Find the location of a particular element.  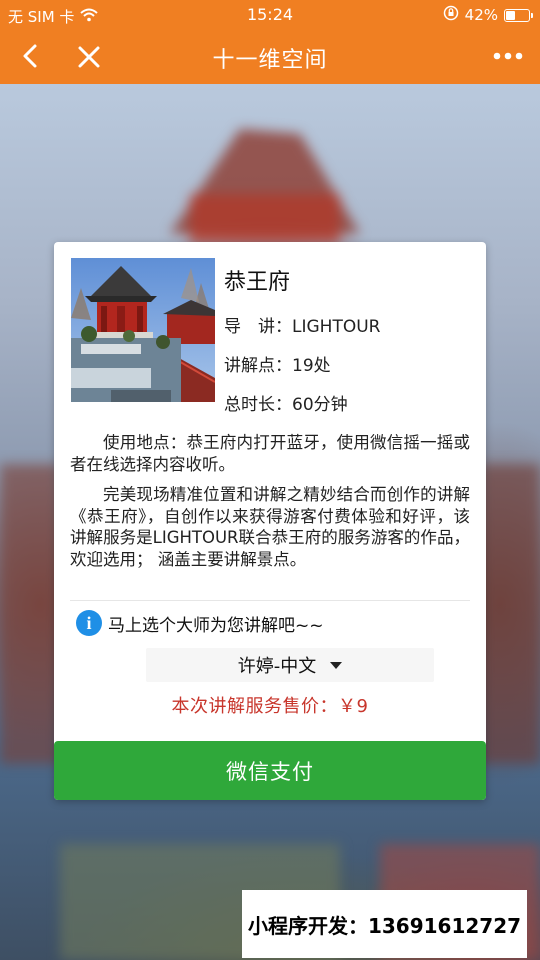

battery-level is located at coordinates (510, 15).